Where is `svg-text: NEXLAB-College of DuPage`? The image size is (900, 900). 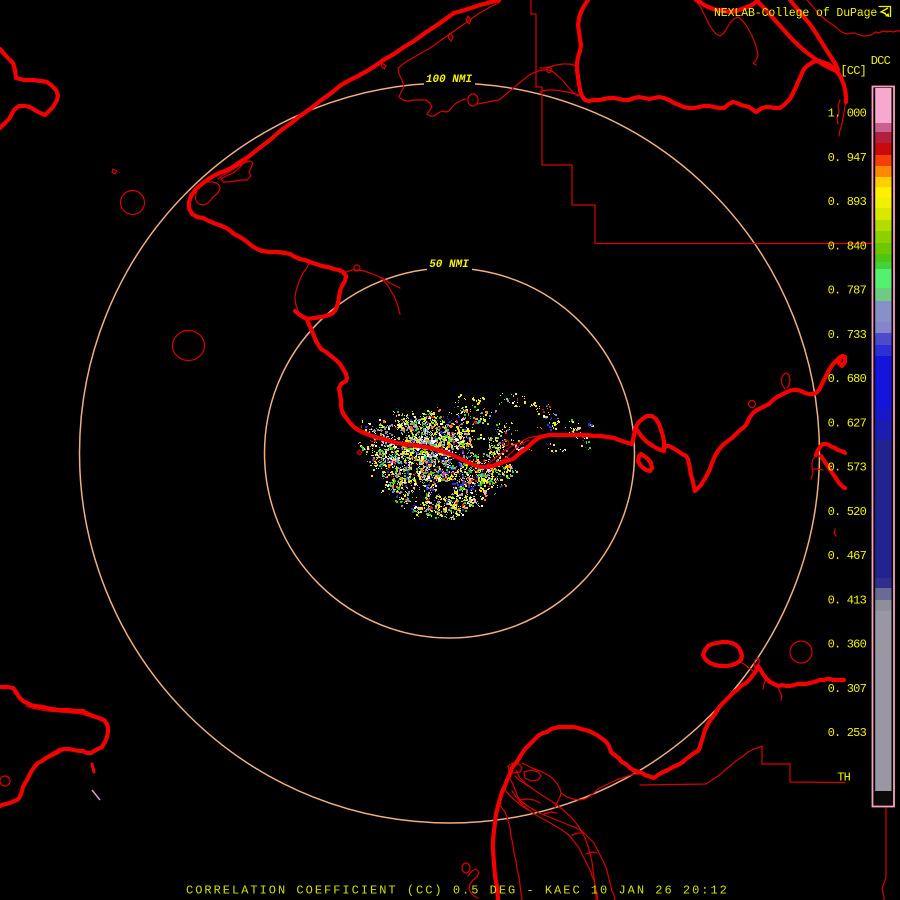
svg-text: NEXLAB-College of DuPage is located at coordinates (795, 13).